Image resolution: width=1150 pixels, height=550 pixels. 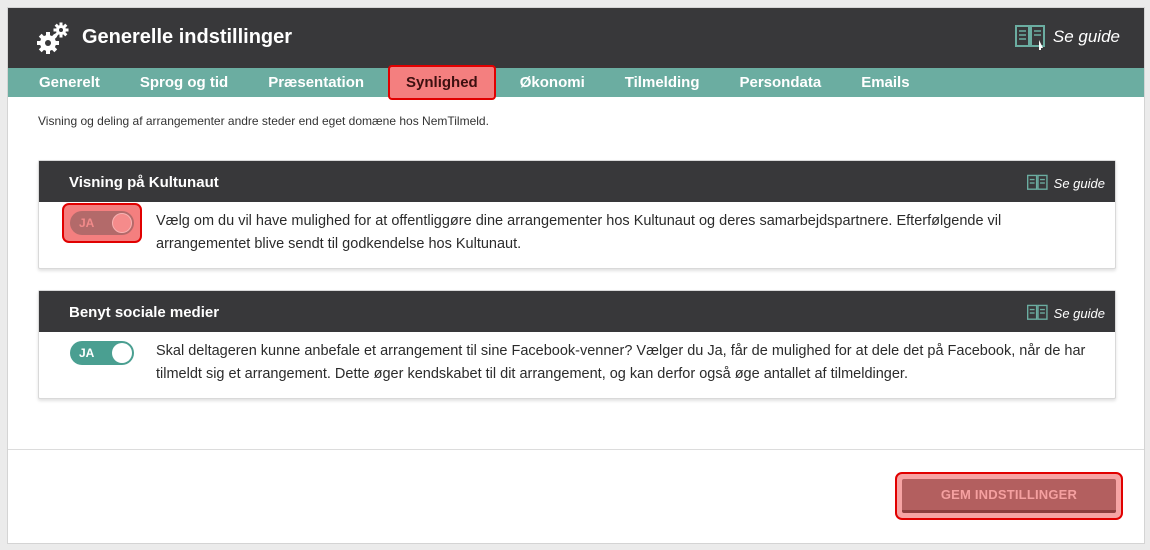 What do you see at coordinates (885, 82) in the screenshot?
I see `tab-emails: Emails` at bounding box center [885, 82].